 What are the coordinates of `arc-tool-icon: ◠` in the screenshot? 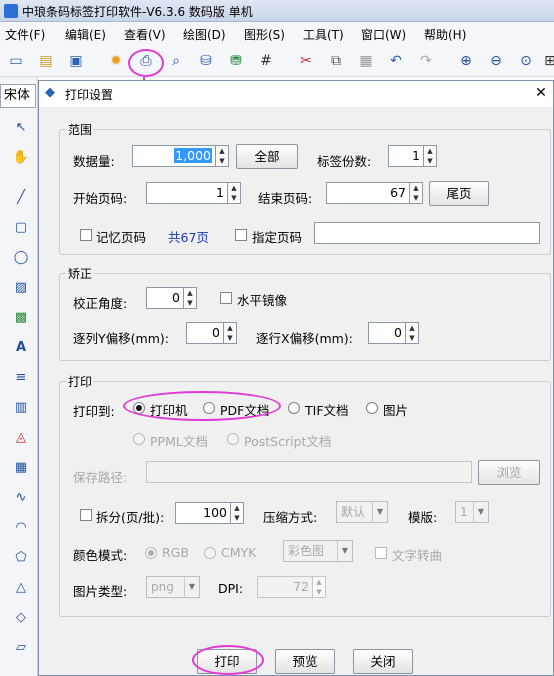 It's located at (21, 528).